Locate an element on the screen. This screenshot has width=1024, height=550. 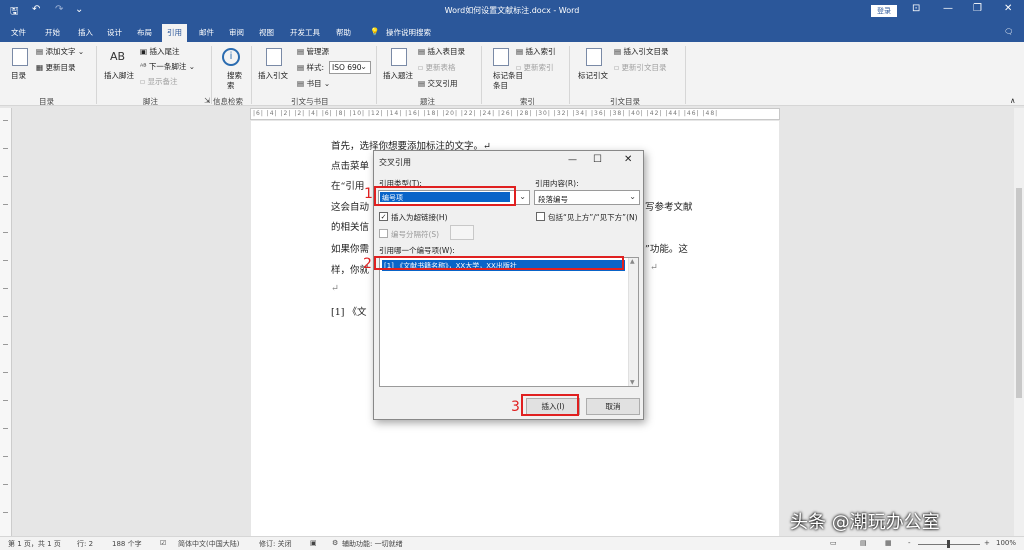
insert-index-button: ▤ 插入索引 is located at coordinates (535, 51).